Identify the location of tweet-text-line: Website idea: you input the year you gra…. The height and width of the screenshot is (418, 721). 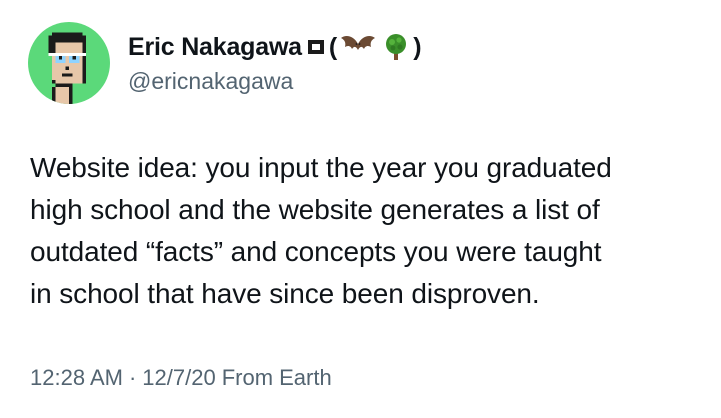
(321, 167).